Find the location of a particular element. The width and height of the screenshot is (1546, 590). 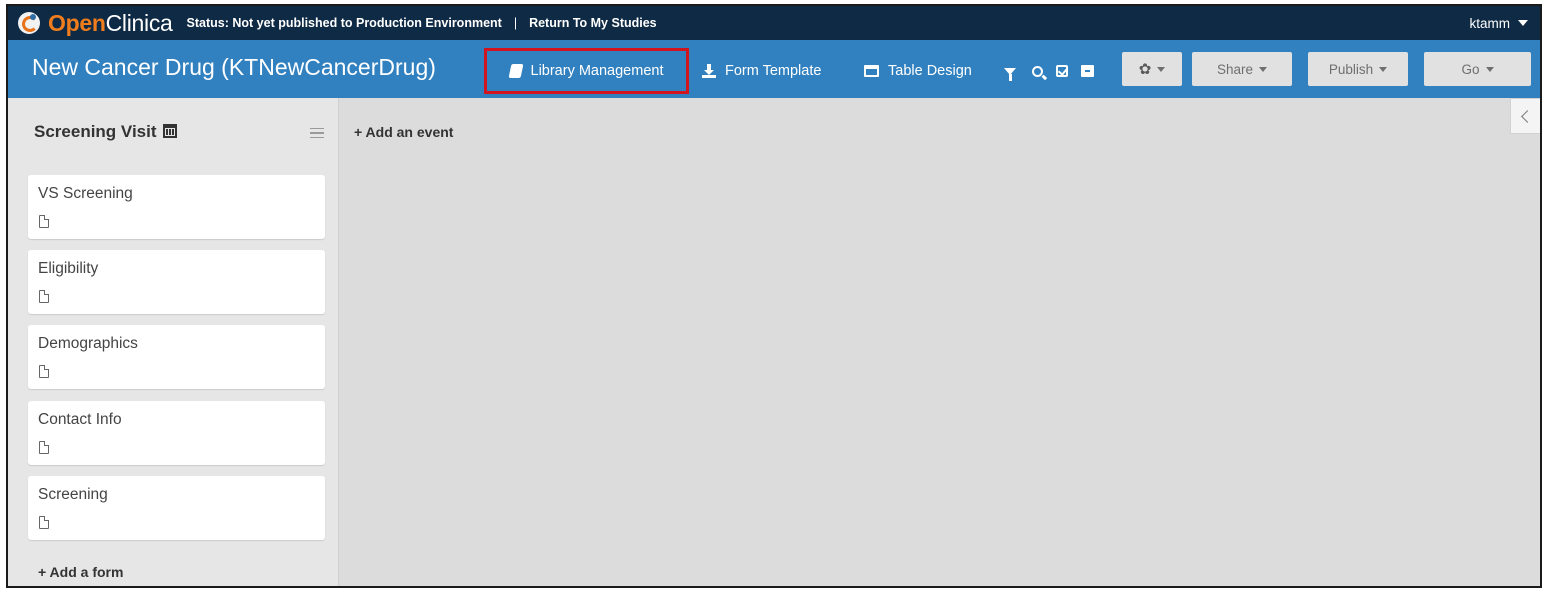

filter-icon is located at coordinates (1010, 74).